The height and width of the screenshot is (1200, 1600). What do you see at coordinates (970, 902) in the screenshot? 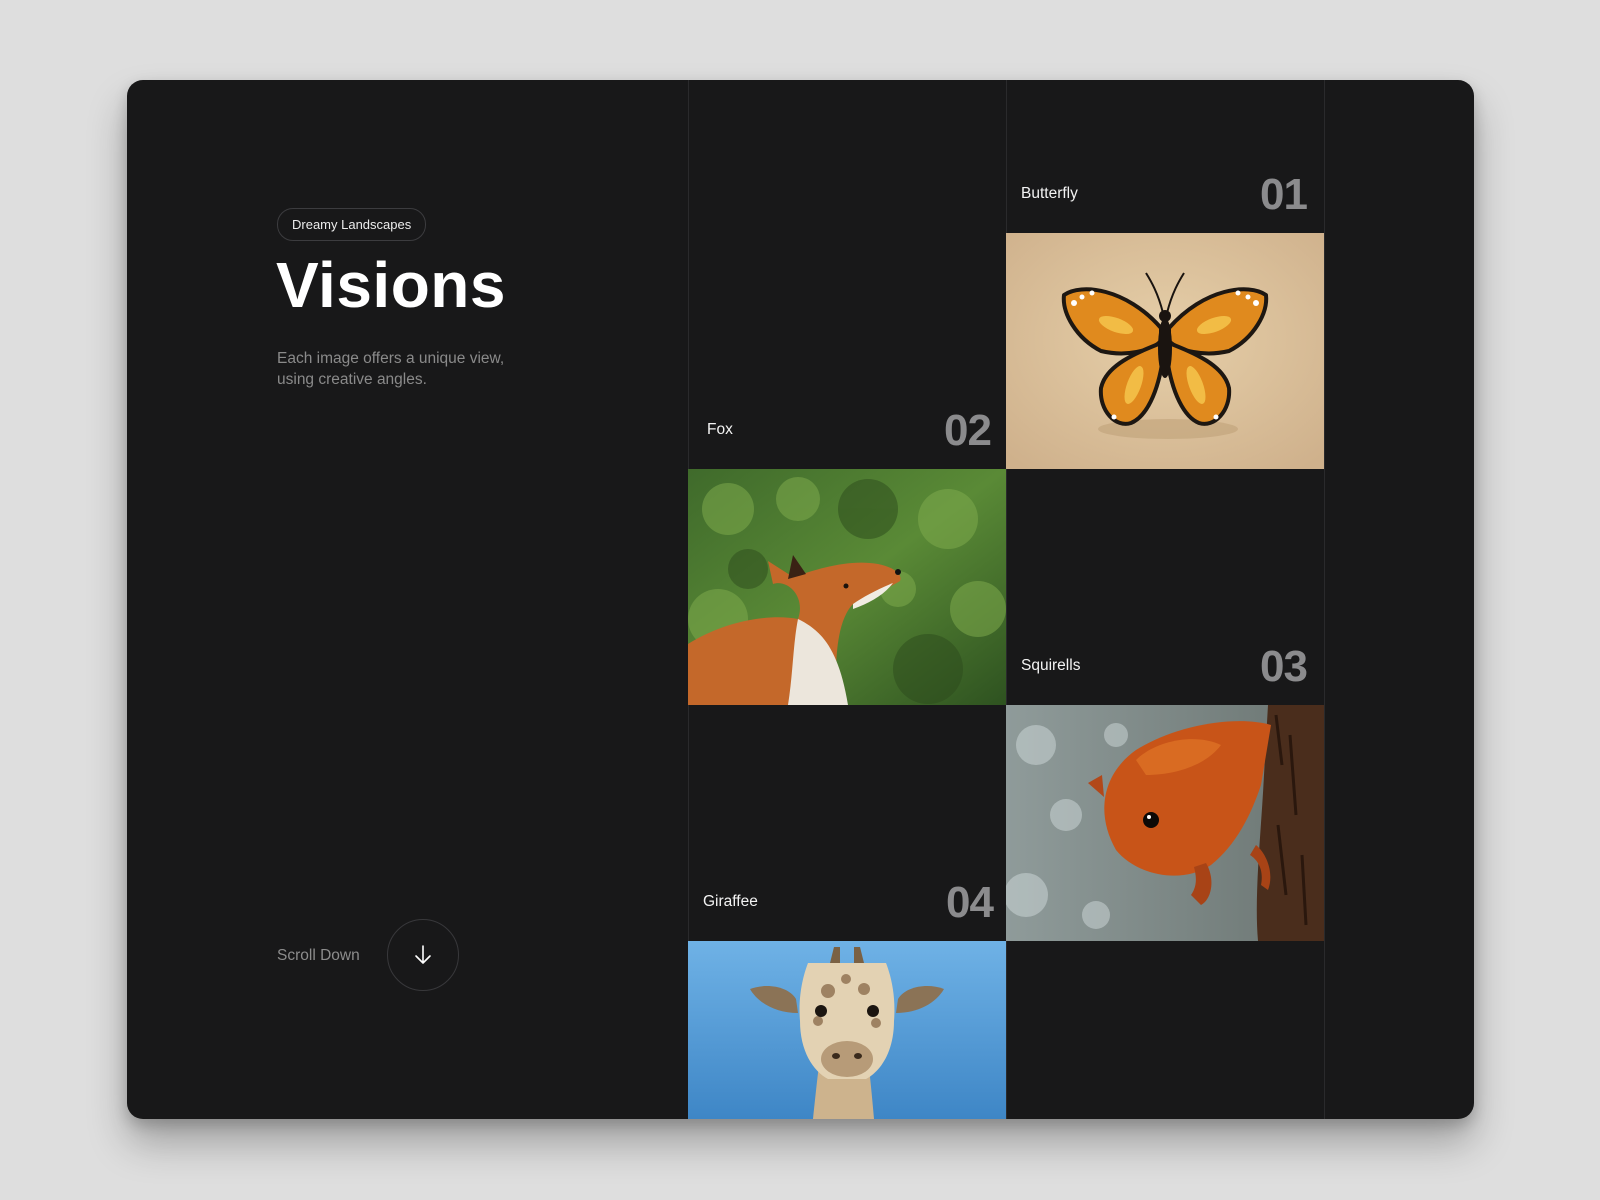
I see `giraffe-number: 04` at bounding box center [970, 902].